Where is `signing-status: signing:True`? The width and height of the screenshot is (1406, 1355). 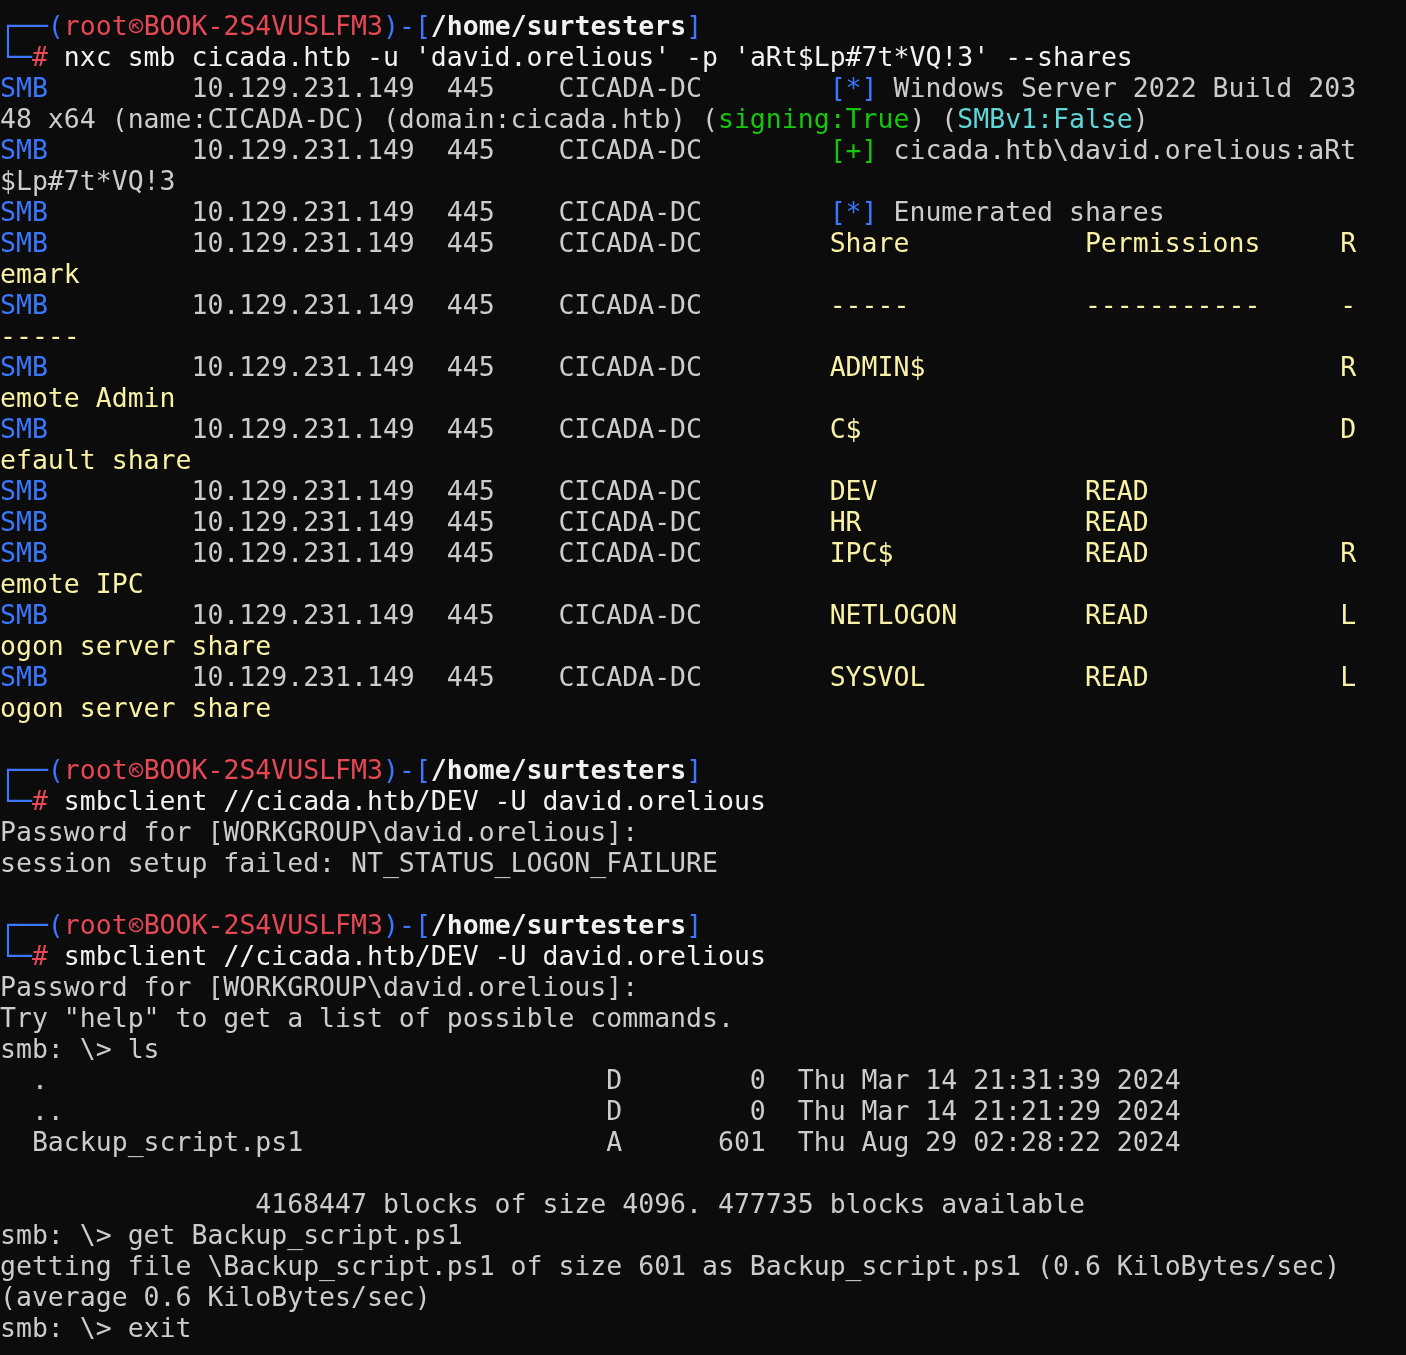
signing-status: signing:True is located at coordinates (813, 118).